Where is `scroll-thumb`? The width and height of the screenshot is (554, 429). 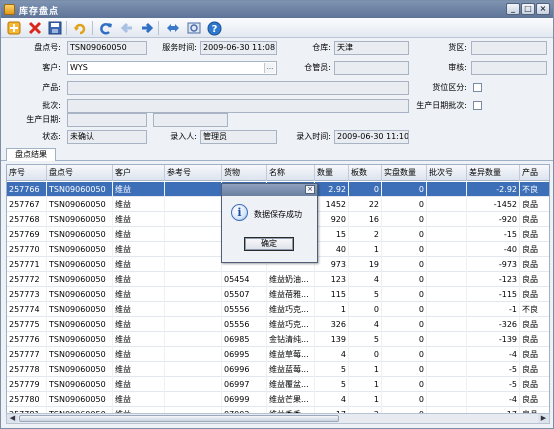 scroll-thumb is located at coordinates (179, 418).